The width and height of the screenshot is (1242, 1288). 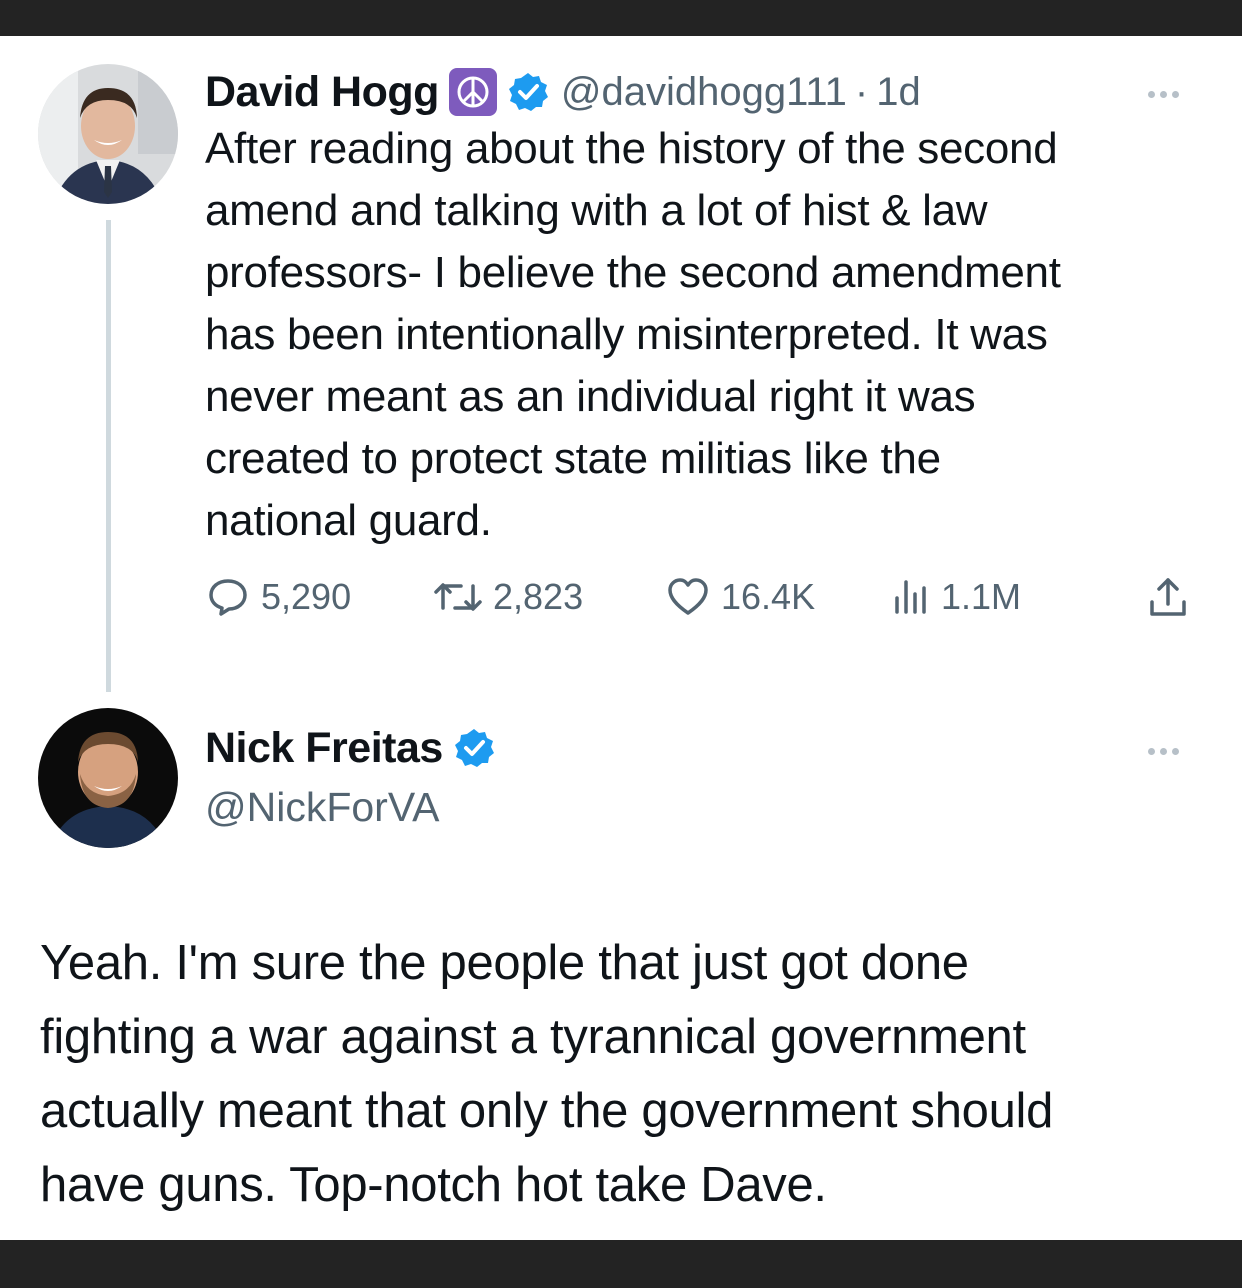 I want to click on like-count: 16.4K, so click(x=768, y=596).